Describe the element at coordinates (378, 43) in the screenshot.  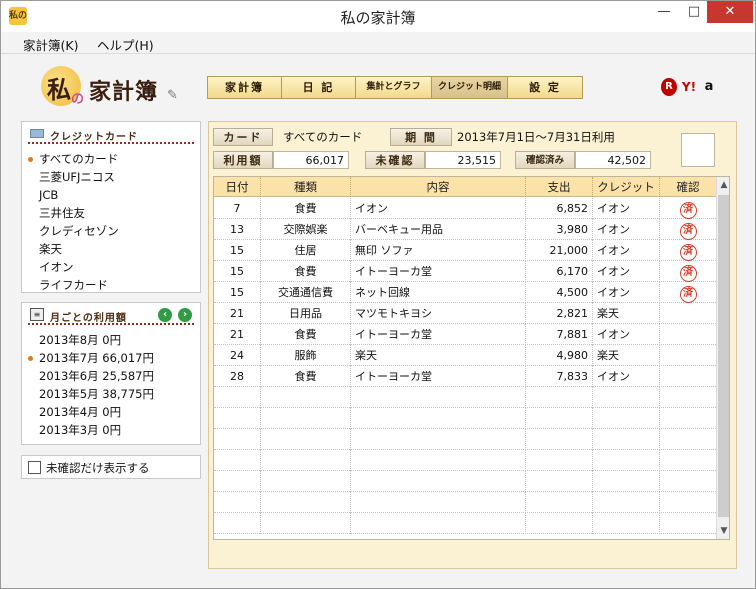
I see `menu-bar: 家計簿(K) ヘルプ(H)` at that location.